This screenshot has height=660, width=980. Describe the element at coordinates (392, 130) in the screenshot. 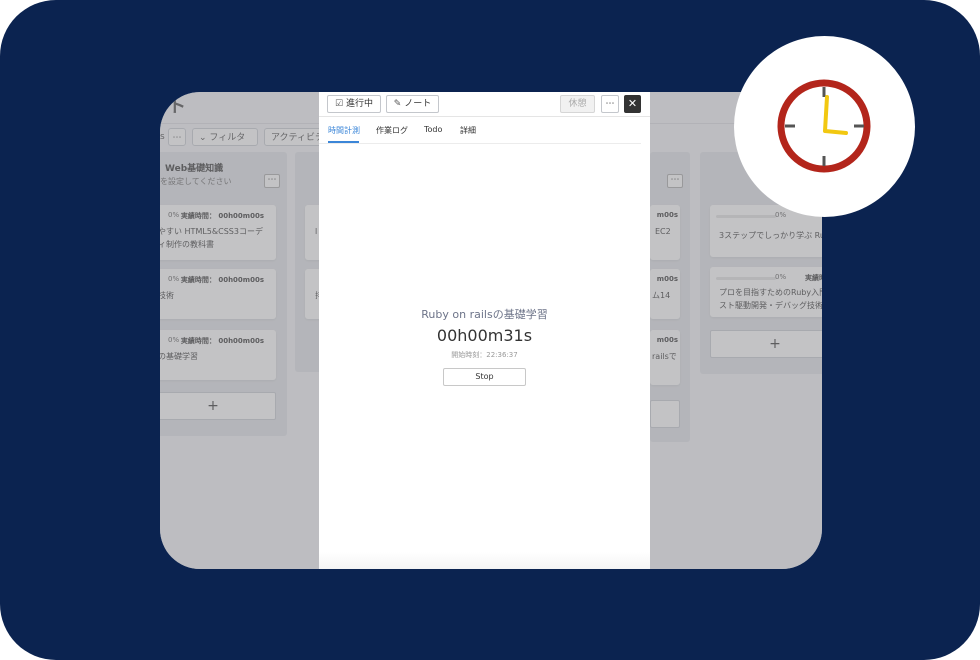

I see `tab-work-log: 作業ログ` at that location.